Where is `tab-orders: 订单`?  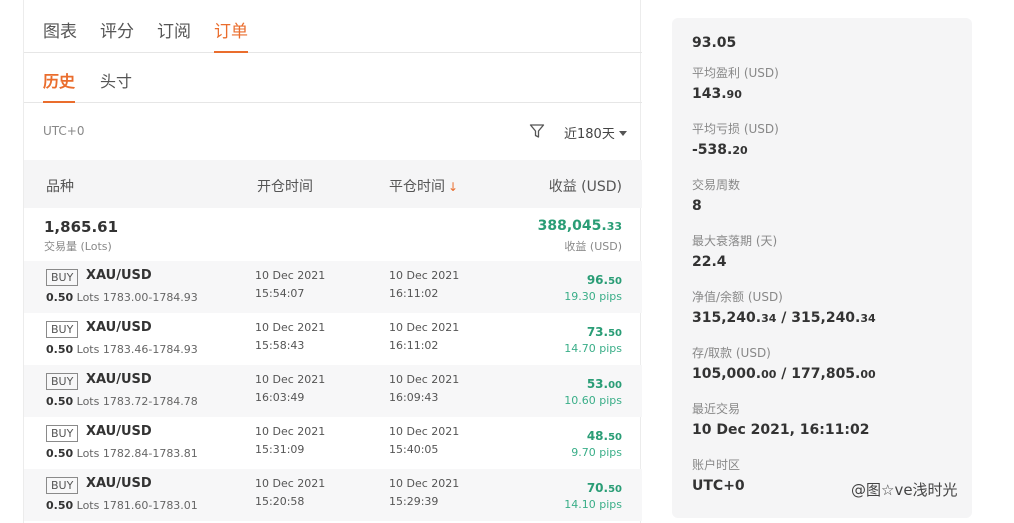
tab-orders: 订单 is located at coordinates (231, 35).